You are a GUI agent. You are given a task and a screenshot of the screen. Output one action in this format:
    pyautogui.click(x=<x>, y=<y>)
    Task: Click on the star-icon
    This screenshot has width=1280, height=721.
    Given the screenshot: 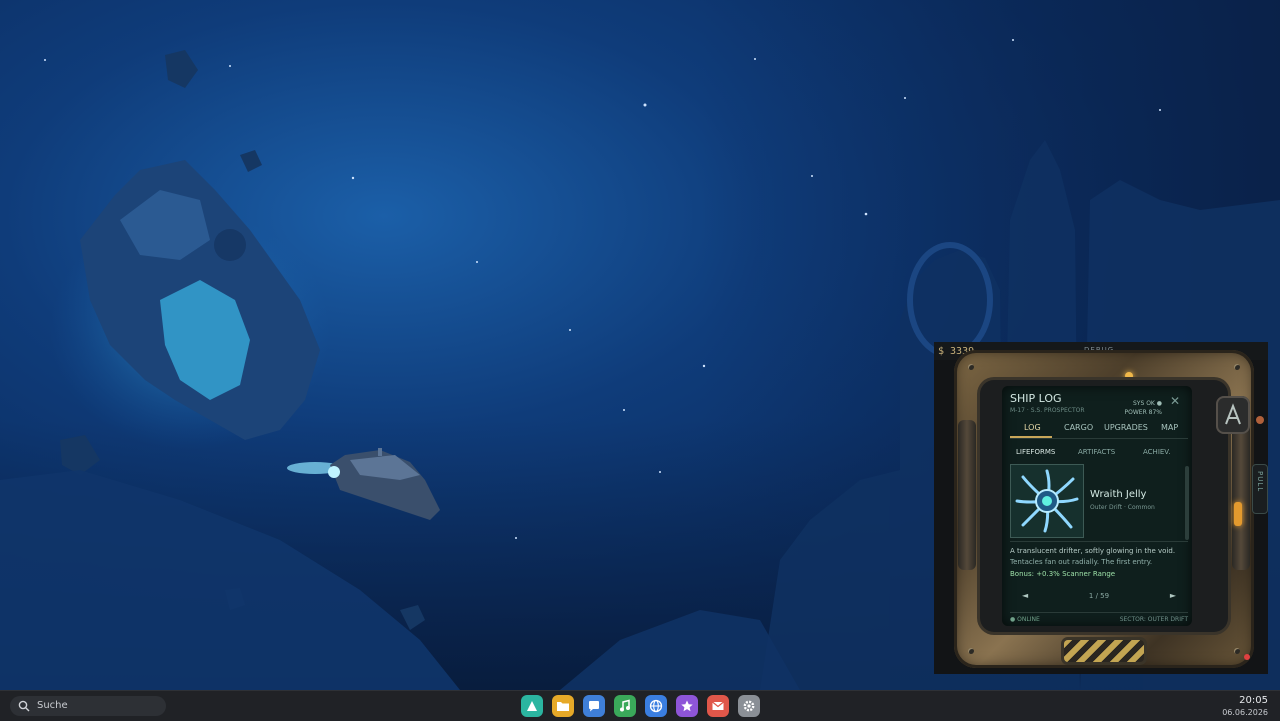 What is the action you would take?
    pyautogui.click(x=687, y=706)
    